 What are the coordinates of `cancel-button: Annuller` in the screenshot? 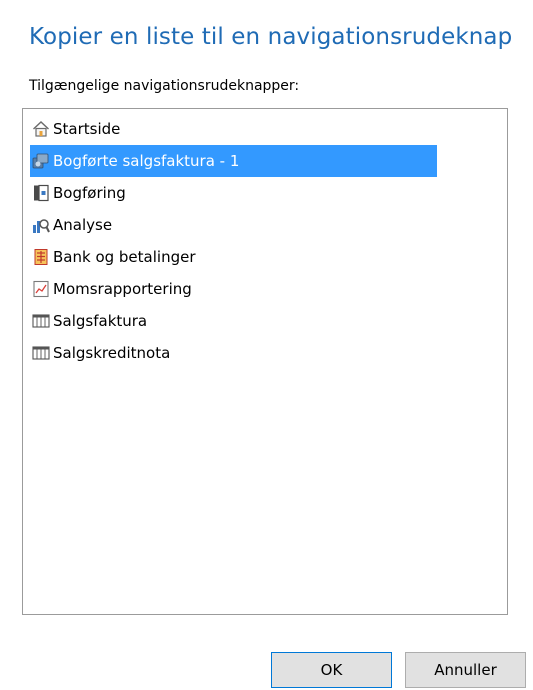 It's located at (465, 670).